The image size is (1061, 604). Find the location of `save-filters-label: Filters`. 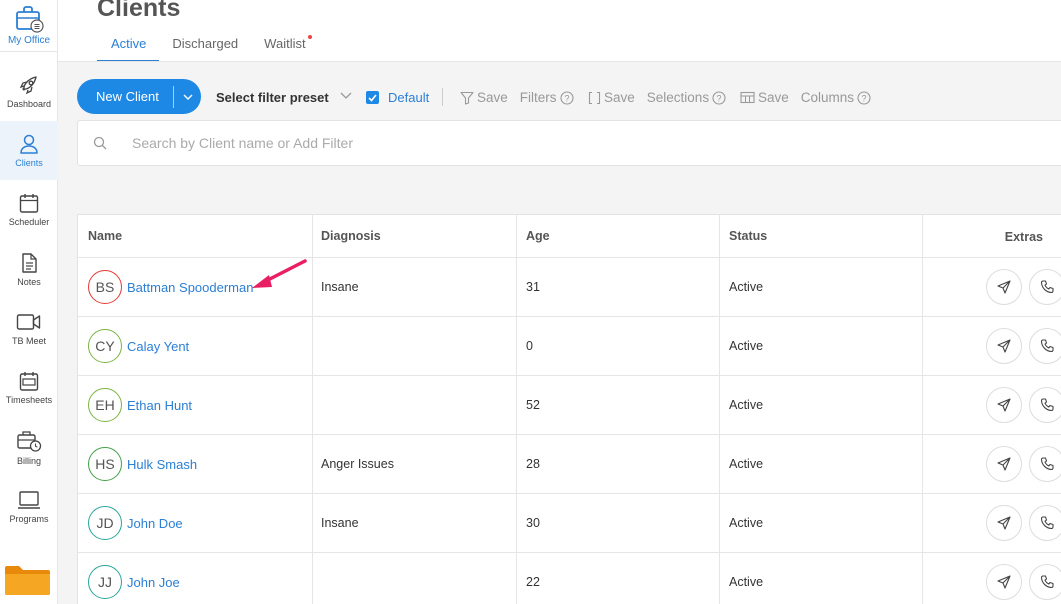

save-filters-label: Filters is located at coordinates (538, 97).